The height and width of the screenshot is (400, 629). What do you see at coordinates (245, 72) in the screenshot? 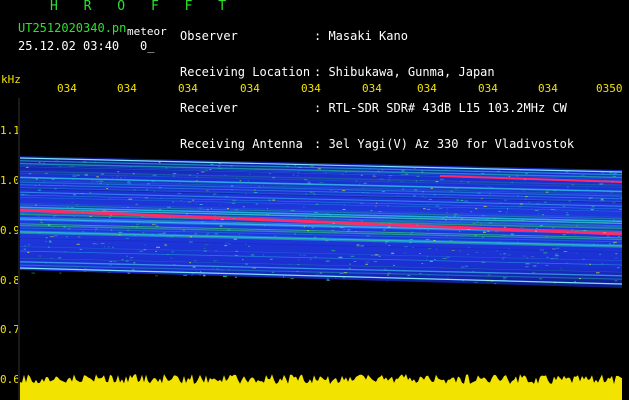
I see `location-label: Receiving Location` at bounding box center [245, 72].